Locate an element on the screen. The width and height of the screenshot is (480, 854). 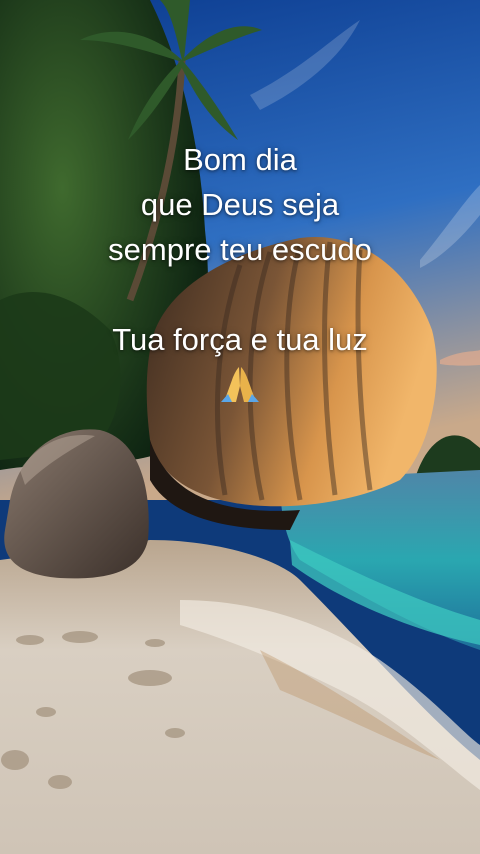
caption-line-3: sempre teu escudo is located at coordinates (240, 249).